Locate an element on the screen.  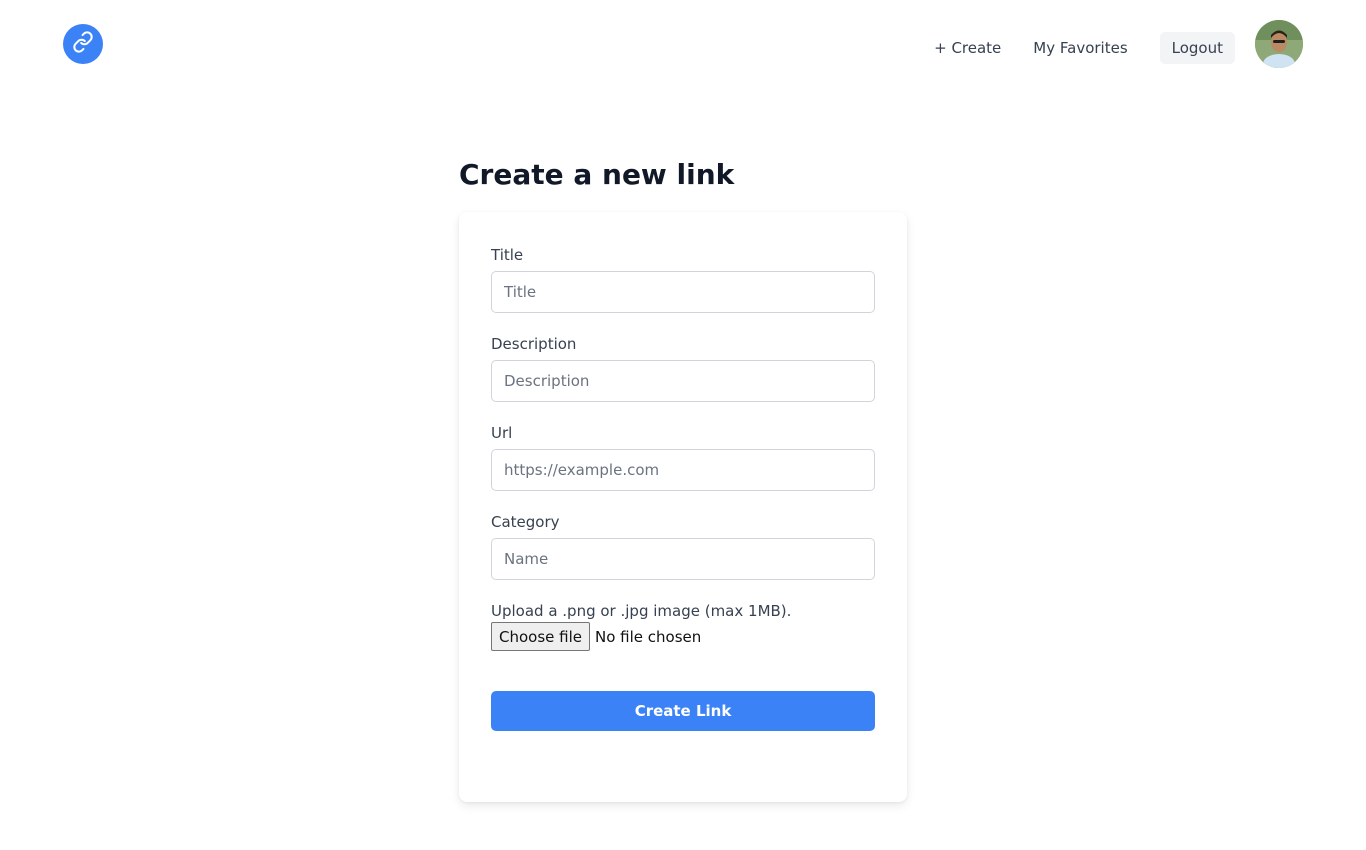
title-field-group: Title is located at coordinates (683, 279).